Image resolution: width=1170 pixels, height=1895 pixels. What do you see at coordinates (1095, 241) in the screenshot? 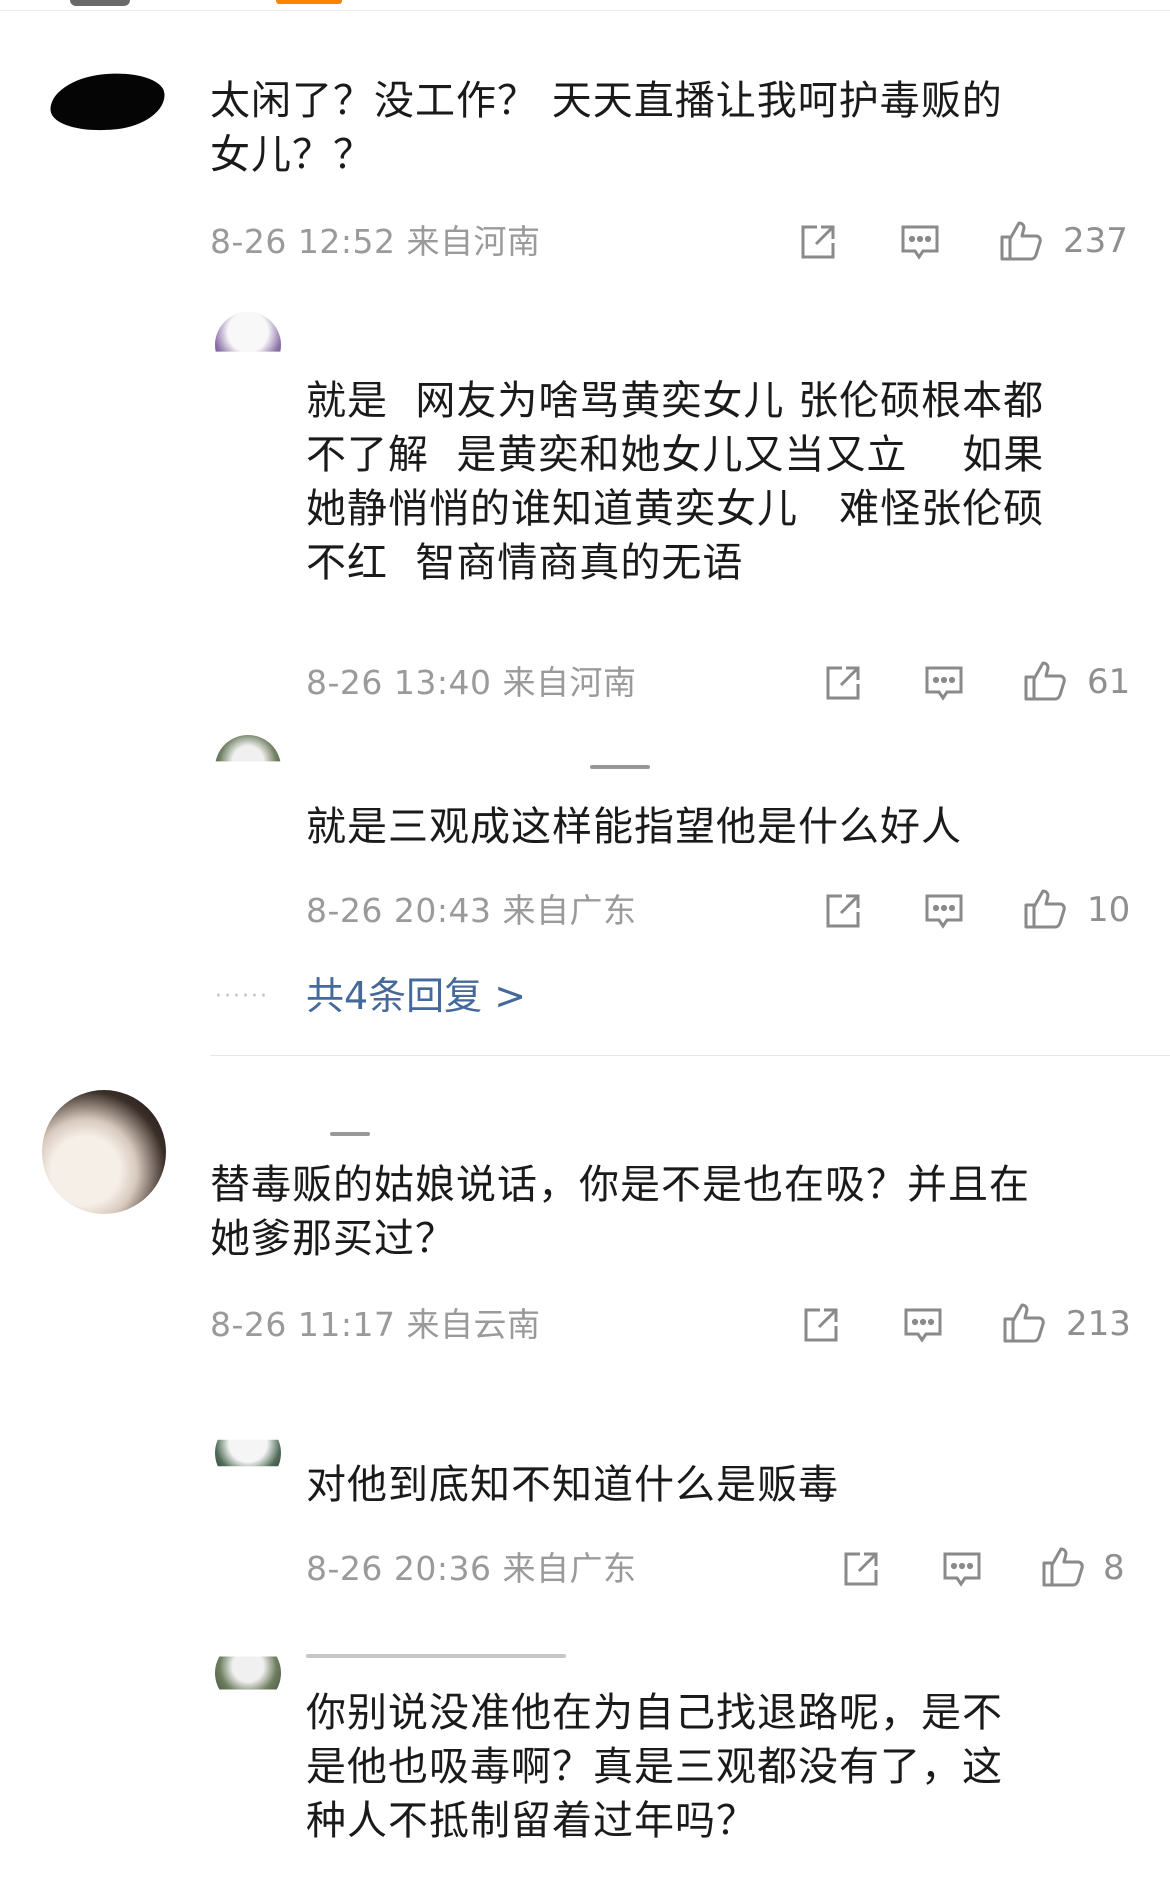
I see `like-count: 237` at bounding box center [1095, 241].